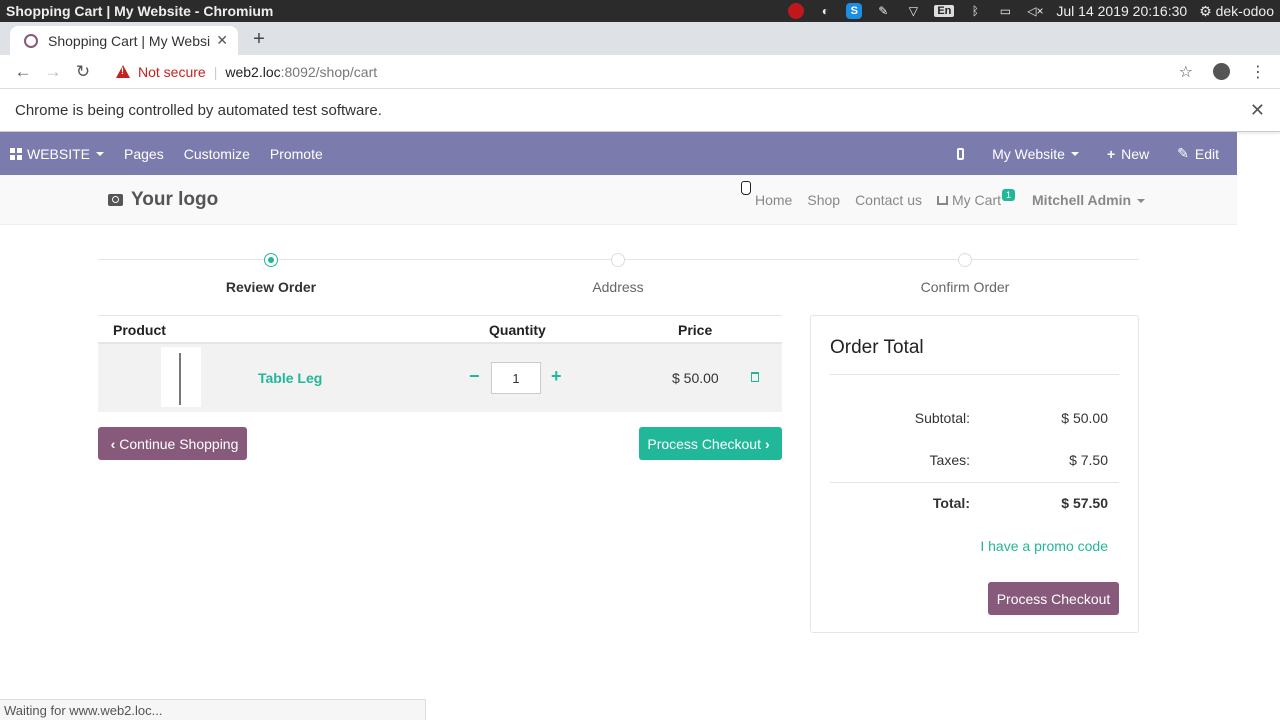 This screenshot has height=720, width=1280. What do you see at coordinates (1258, 72) in the screenshot?
I see `menu-kebab-icon: ⋮` at bounding box center [1258, 72].